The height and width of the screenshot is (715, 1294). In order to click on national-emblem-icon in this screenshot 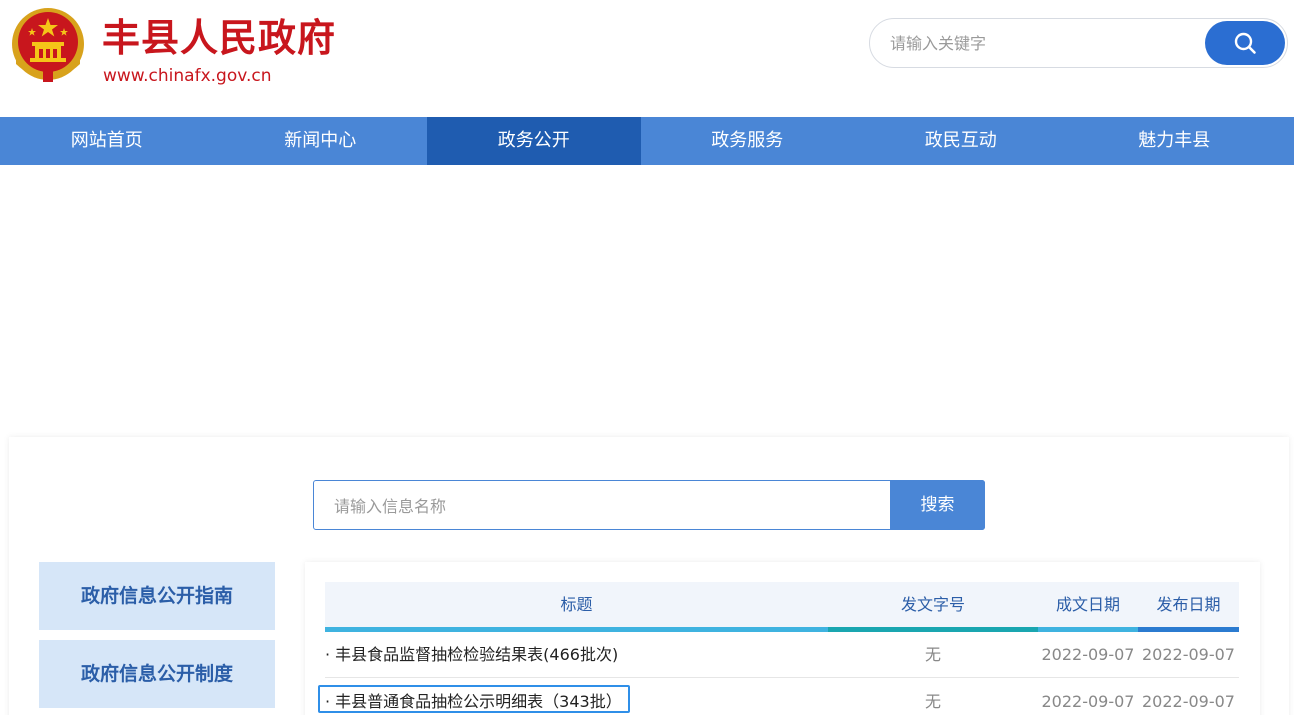, I will do `click(48, 45)`.